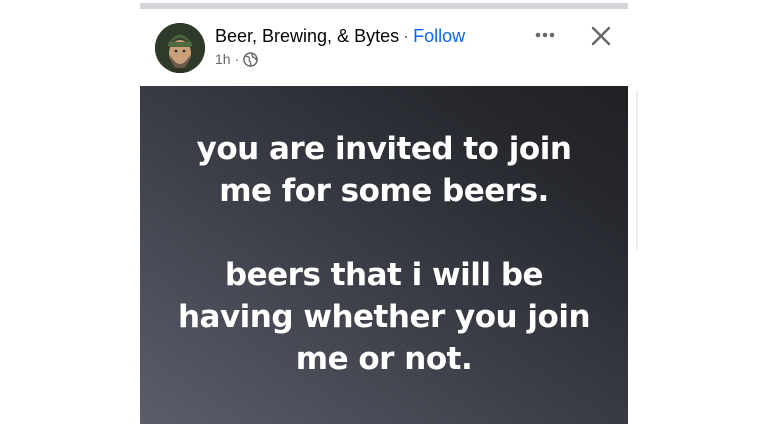  I want to click on post-line-1: you are invited to join, so click(384, 149).